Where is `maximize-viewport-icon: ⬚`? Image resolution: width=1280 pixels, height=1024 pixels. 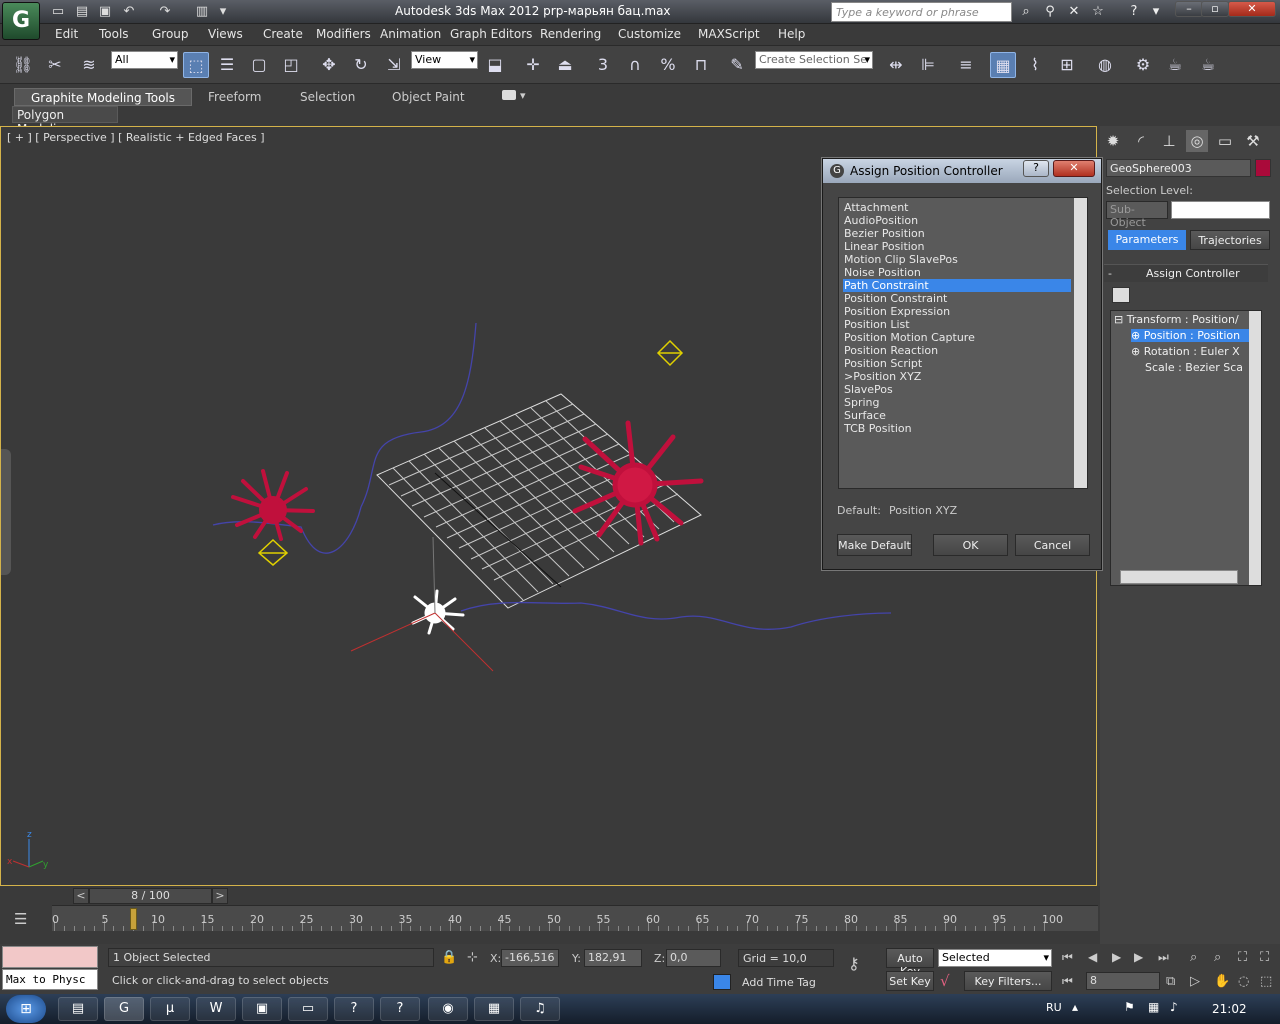
maximize-viewport-icon: ⬚ is located at coordinates (1266, 981).